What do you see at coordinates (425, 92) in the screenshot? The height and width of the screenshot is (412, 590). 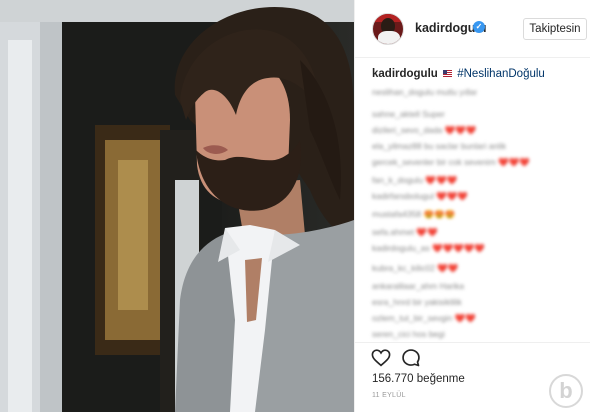 I see `comment-item: neslihan_dogulu mutlu yıllar` at bounding box center [425, 92].